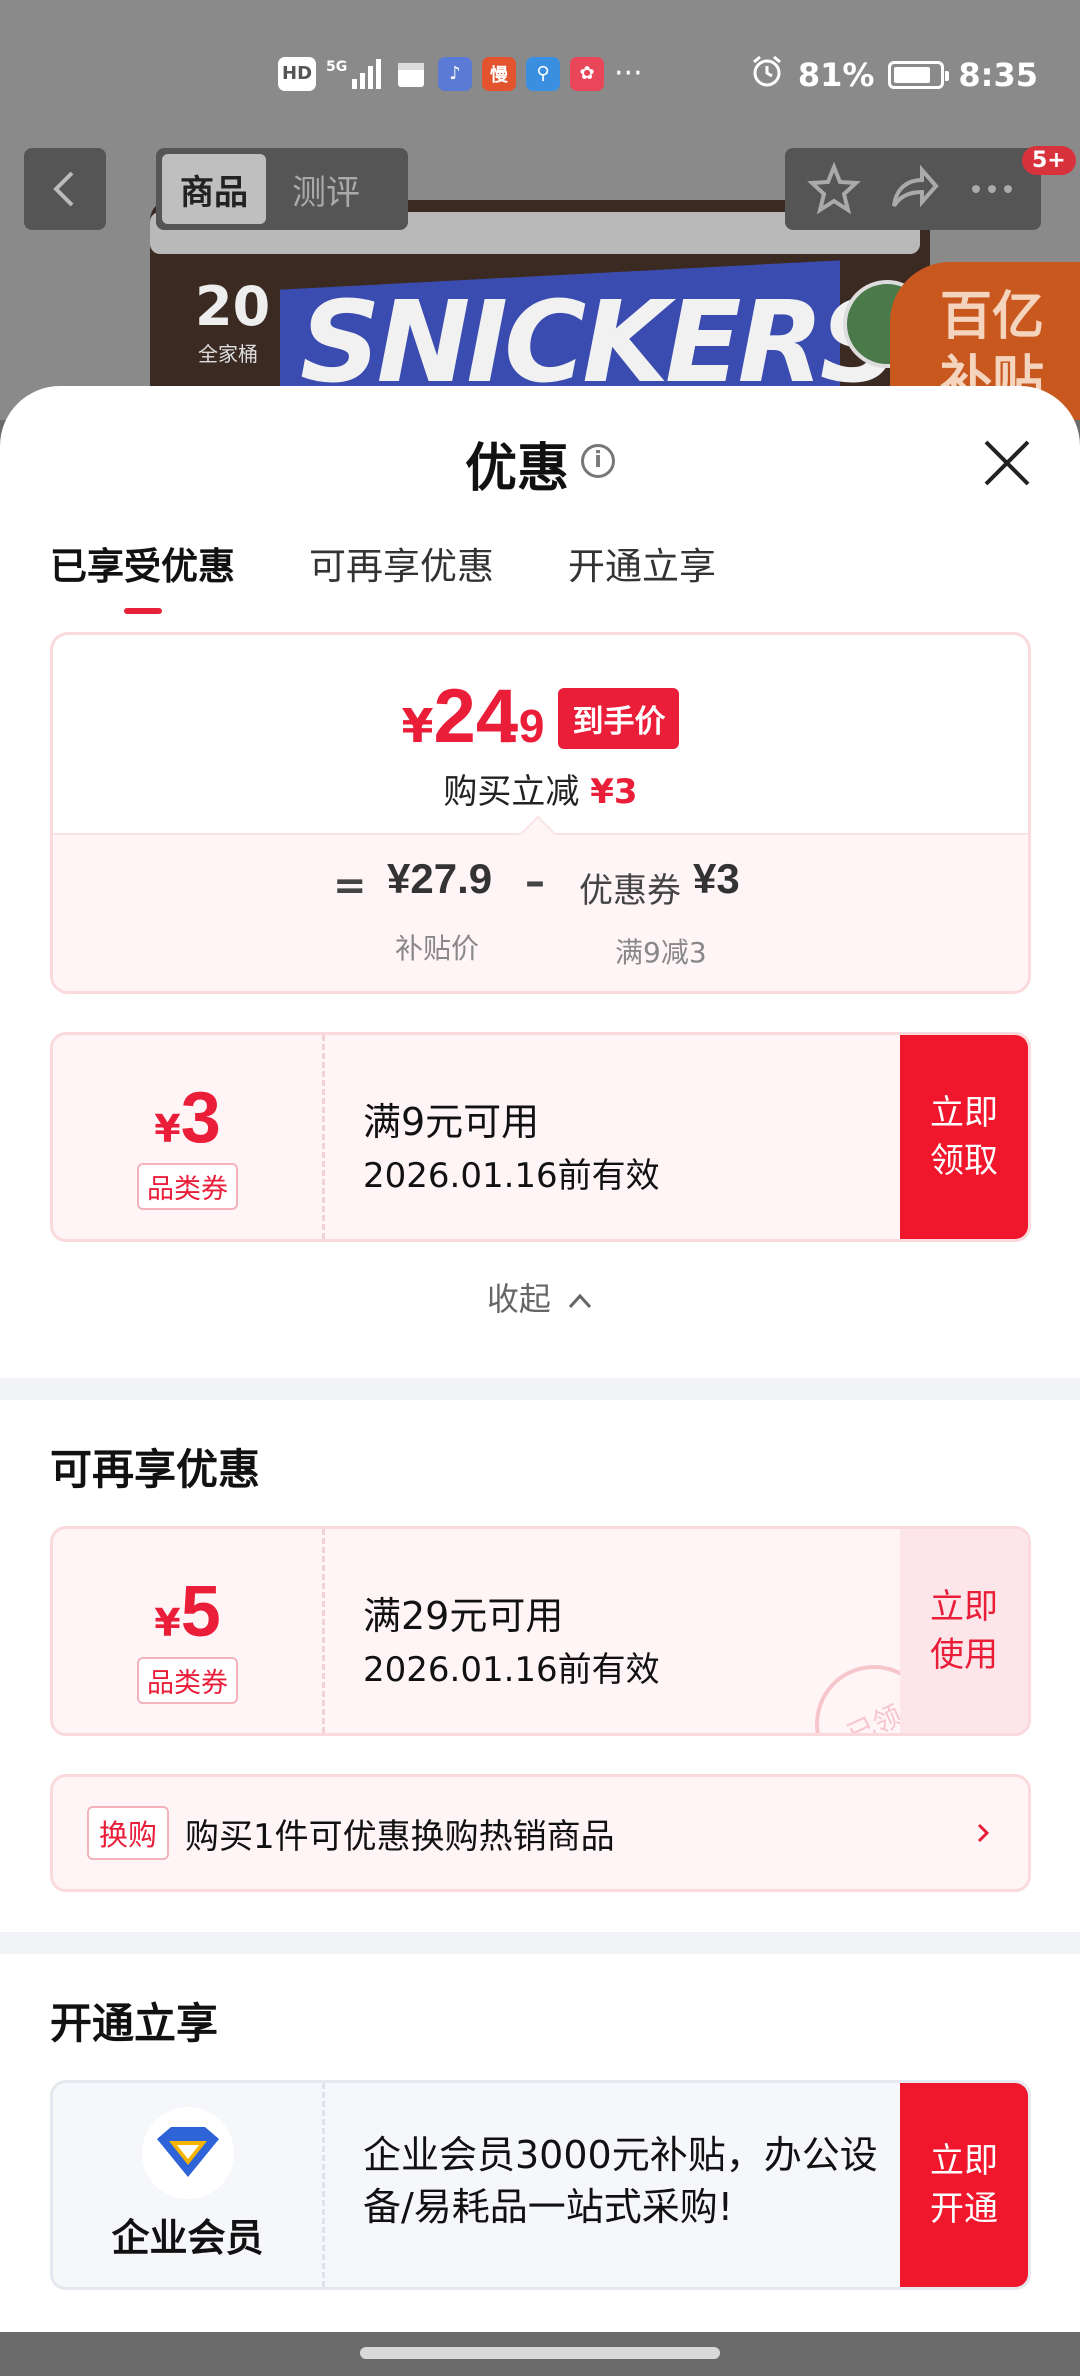 The width and height of the screenshot is (1080, 2376). Describe the element at coordinates (587, 73) in the screenshot. I see `gift-app-icon: ✿` at that location.